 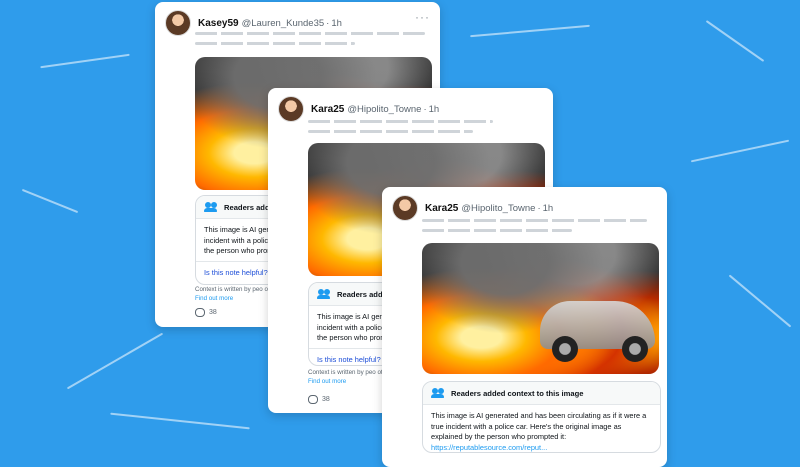 What do you see at coordinates (283, 23) in the screenshot?
I see `username: @Lauren_Kunde35` at bounding box center [283, 23].